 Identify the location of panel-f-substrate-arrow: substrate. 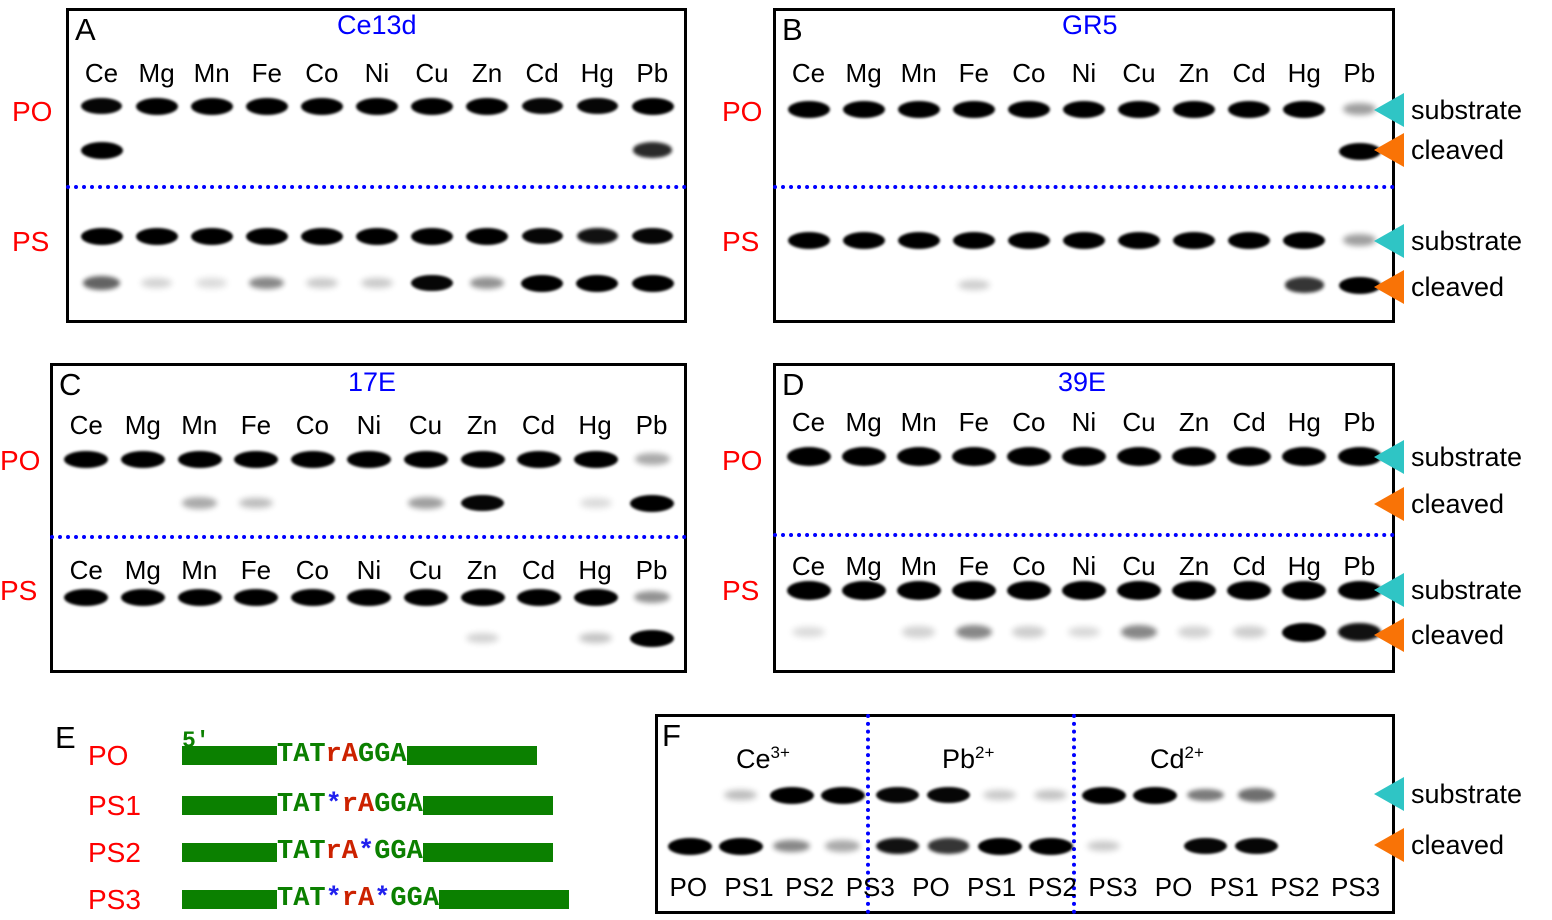
(1448, 794).